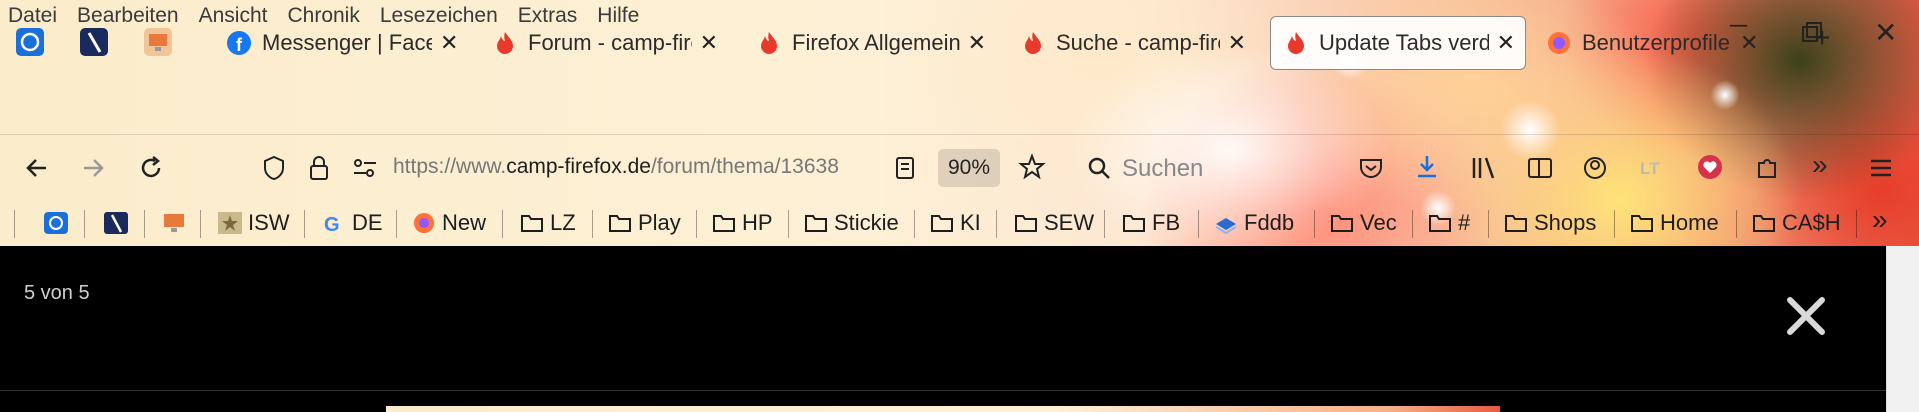  Describe the element at coordinates (1404, 42) in the screenshot. I see `tab-title: Update Tabs verdrängen` at that location.